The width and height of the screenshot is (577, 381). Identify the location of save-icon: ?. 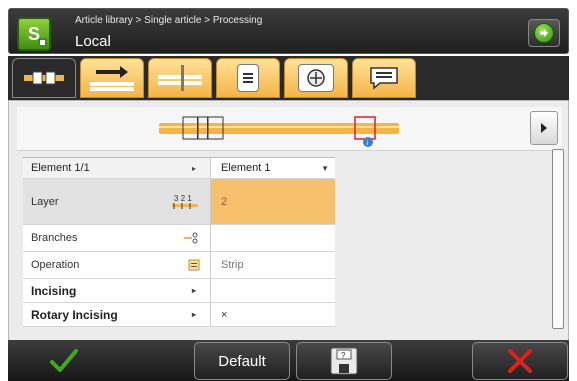
(344, 361).